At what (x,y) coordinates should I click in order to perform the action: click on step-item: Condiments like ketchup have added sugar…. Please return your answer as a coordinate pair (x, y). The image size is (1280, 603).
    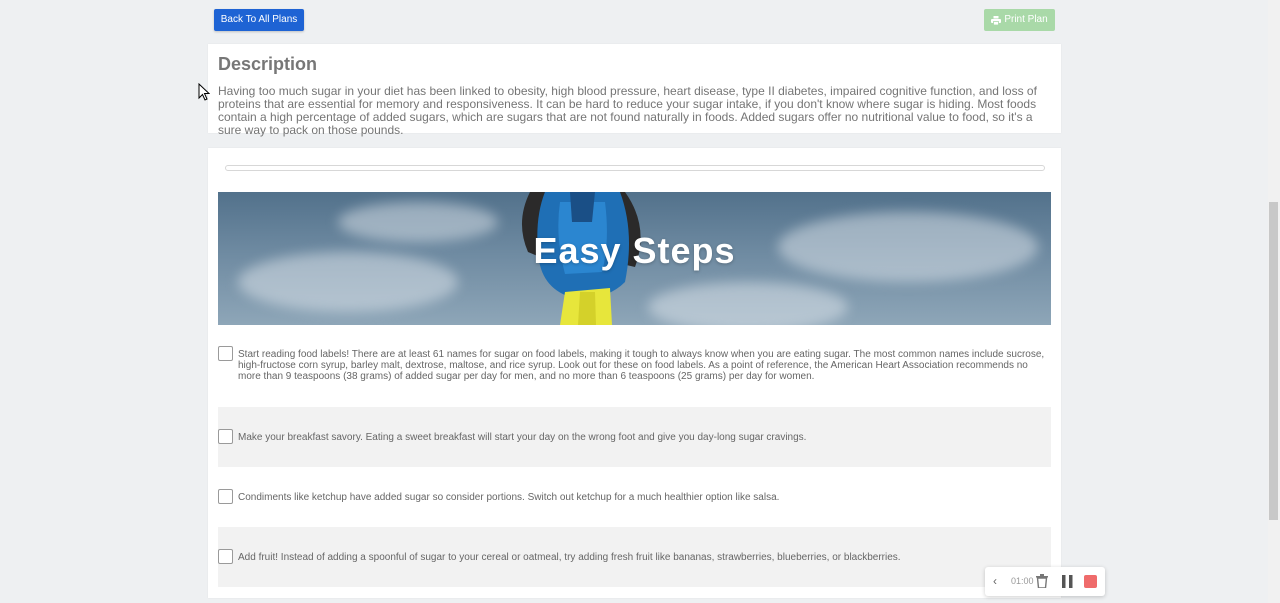
    Looking at the image, I should click on (634, 504).